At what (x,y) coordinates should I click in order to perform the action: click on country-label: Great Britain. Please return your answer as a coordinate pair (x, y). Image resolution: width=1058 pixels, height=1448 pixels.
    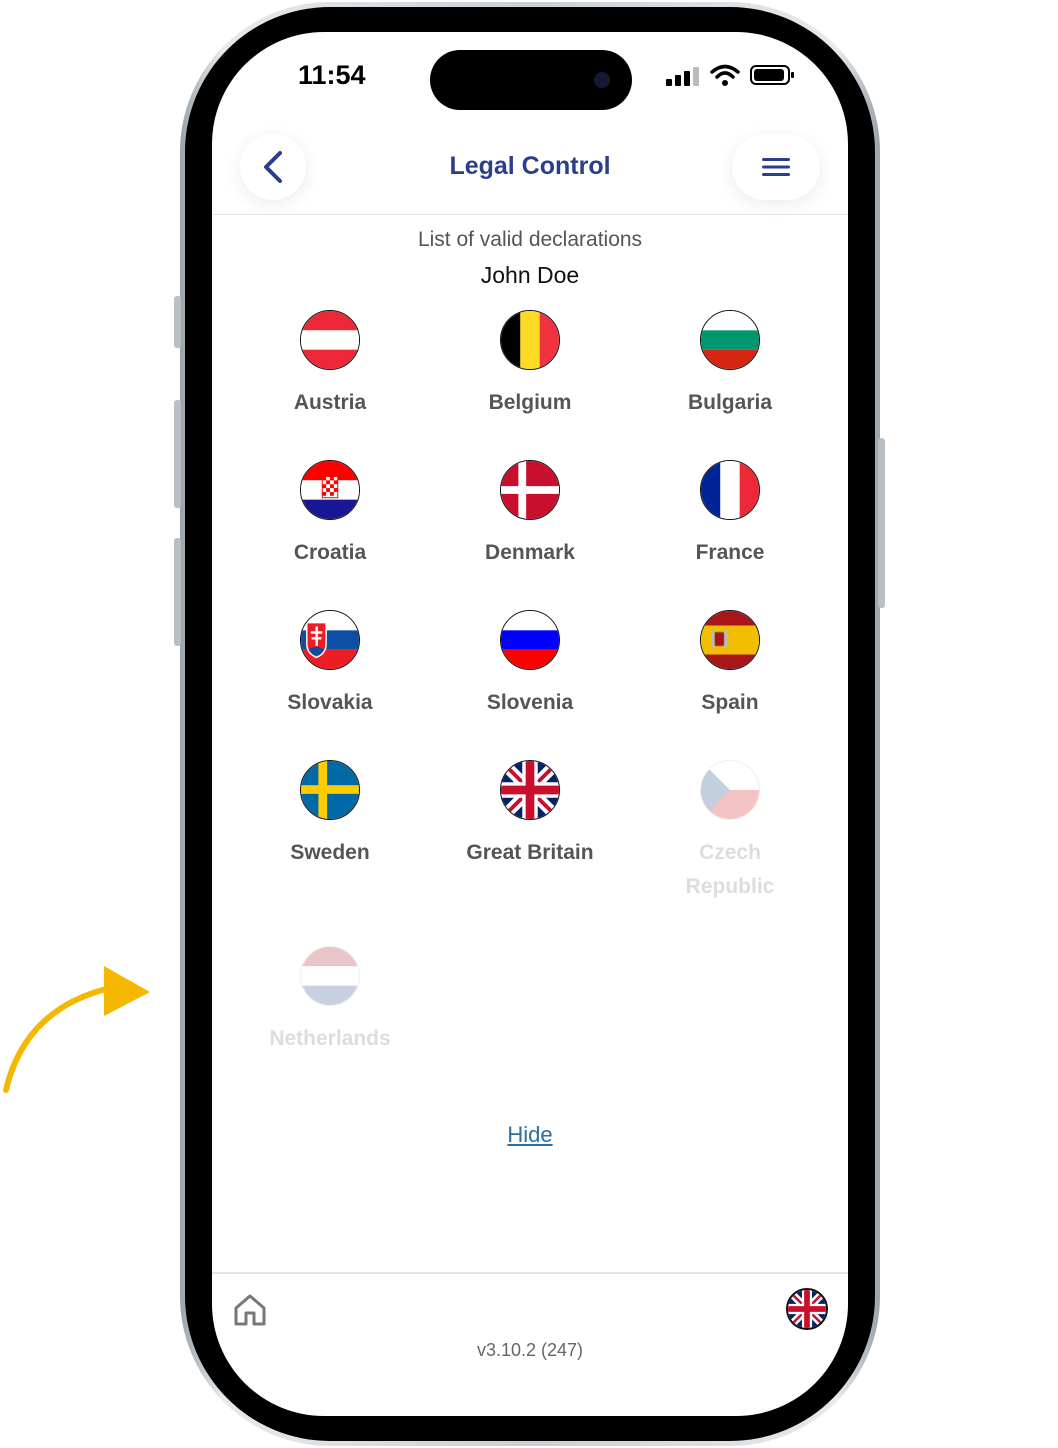
    Looking at the image, I should click on (530, 852).